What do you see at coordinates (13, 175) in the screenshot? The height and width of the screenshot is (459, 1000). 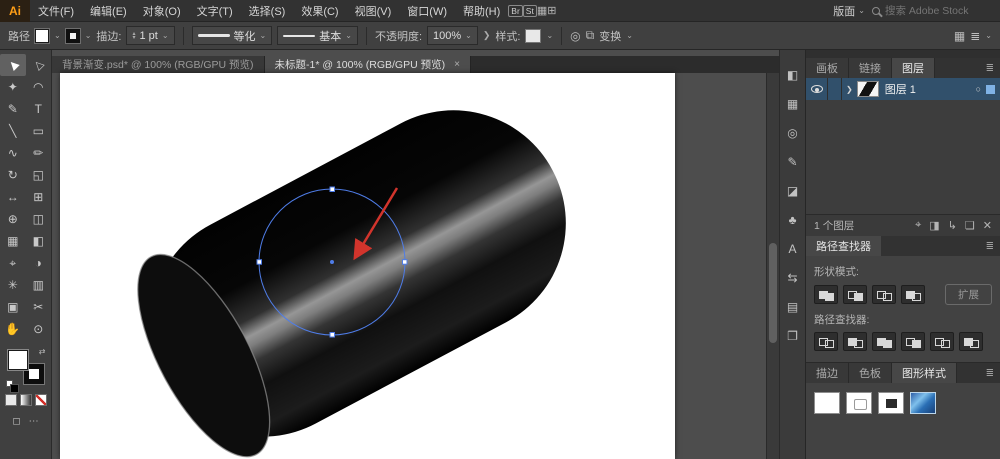 I see `rotate-tool: ↻` at bounding box center [13, 175].